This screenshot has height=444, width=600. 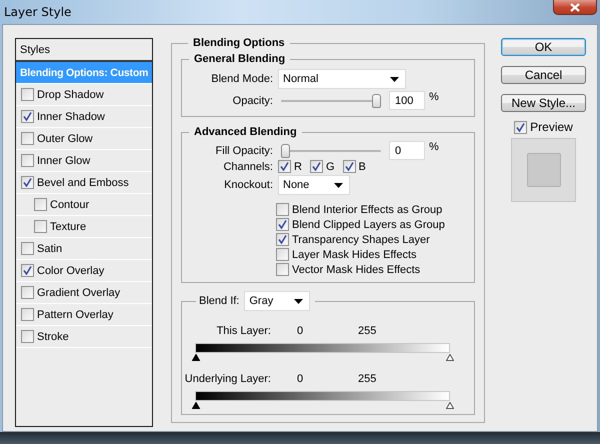 I want to click on style-label: Contour, so click(x=70, y=204).